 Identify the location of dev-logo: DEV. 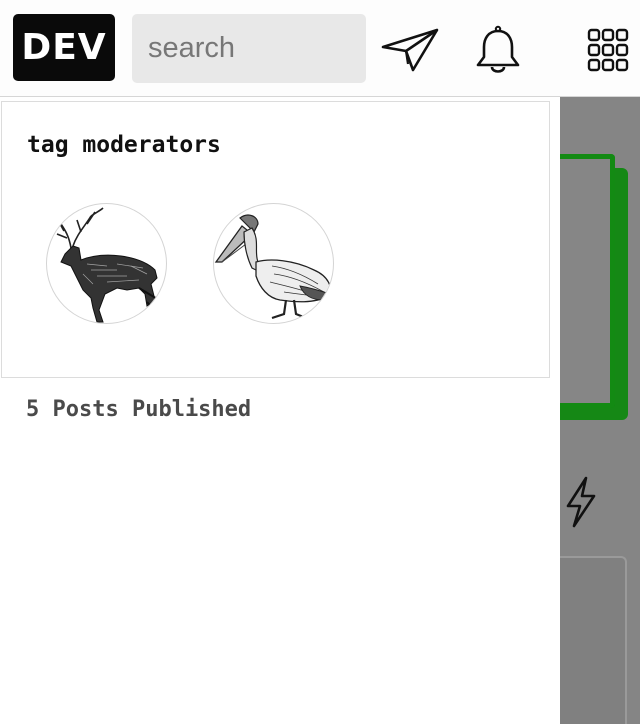
(64, 47).